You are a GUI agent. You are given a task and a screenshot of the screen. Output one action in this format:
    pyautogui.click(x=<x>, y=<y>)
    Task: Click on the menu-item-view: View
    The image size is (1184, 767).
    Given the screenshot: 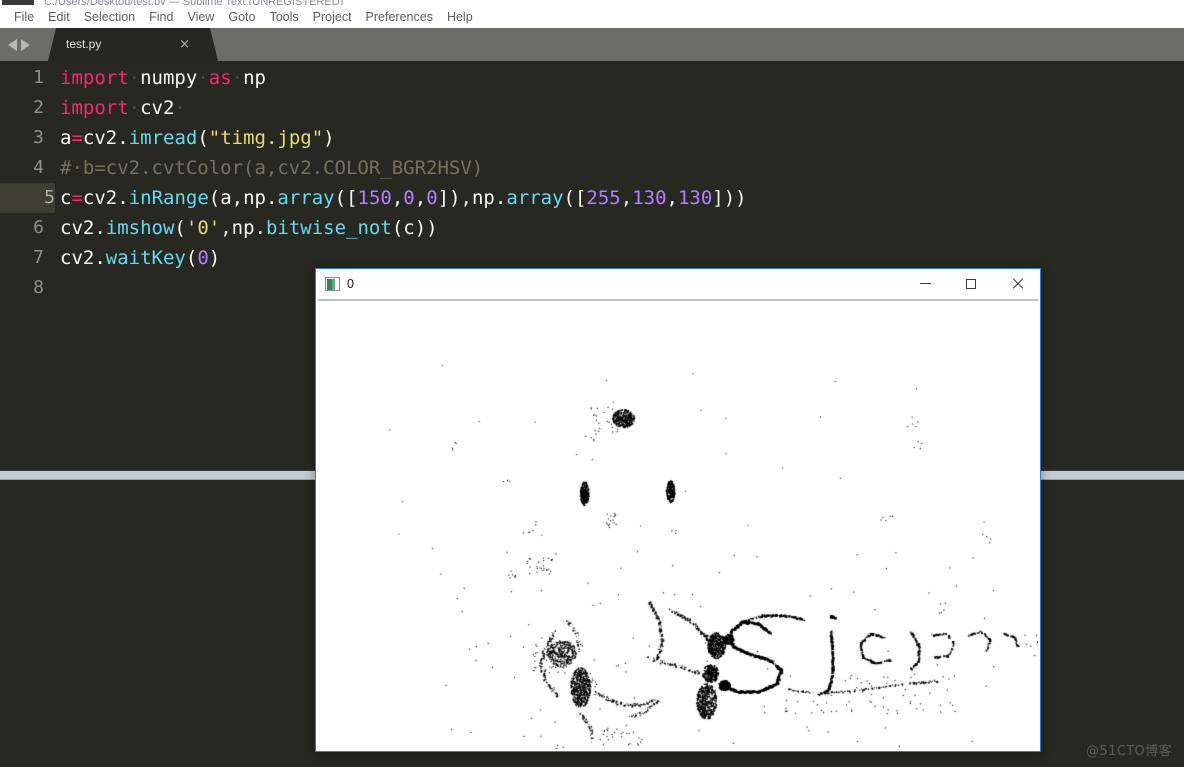 What is the action you would take?
    pyautogui.click(x=200, y=17)
    